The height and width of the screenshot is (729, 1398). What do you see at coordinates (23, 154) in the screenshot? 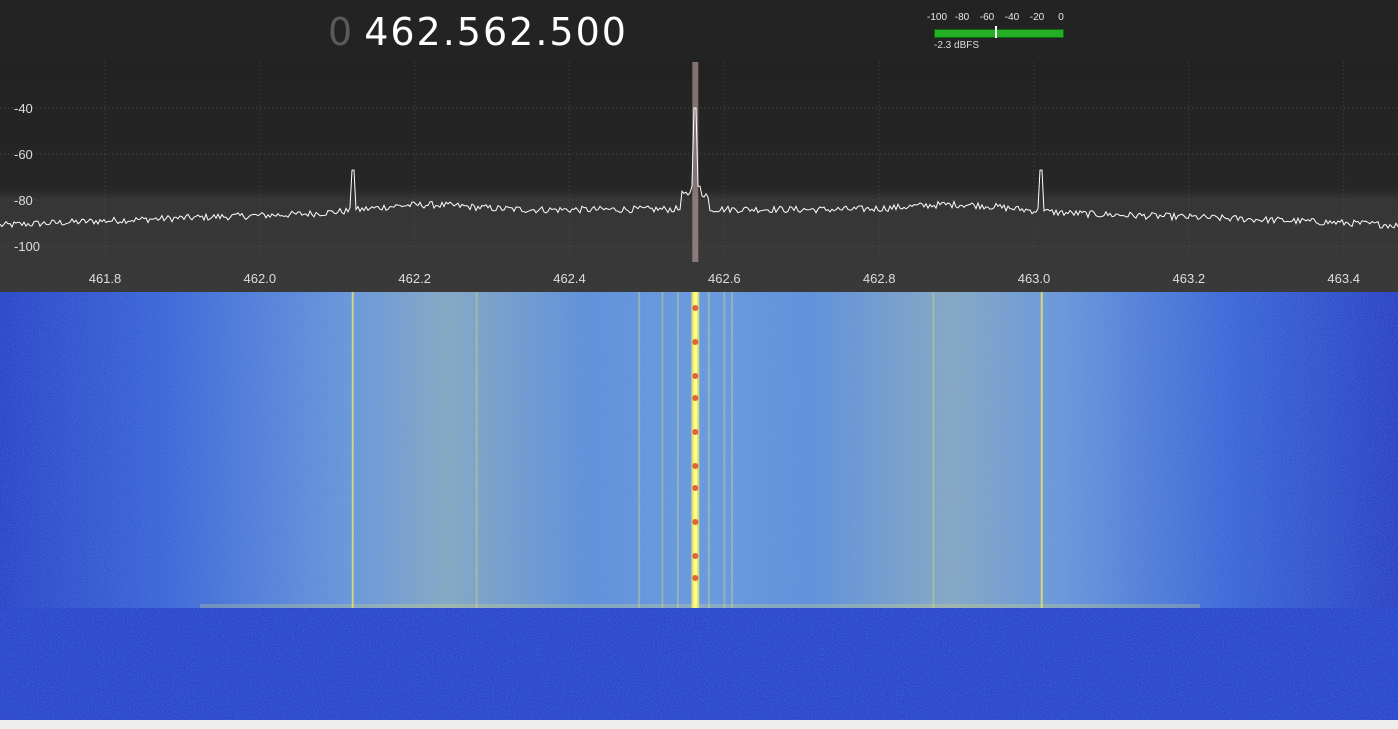
I see `spectrum-y-label: -60` at bounding box center [23, 154].